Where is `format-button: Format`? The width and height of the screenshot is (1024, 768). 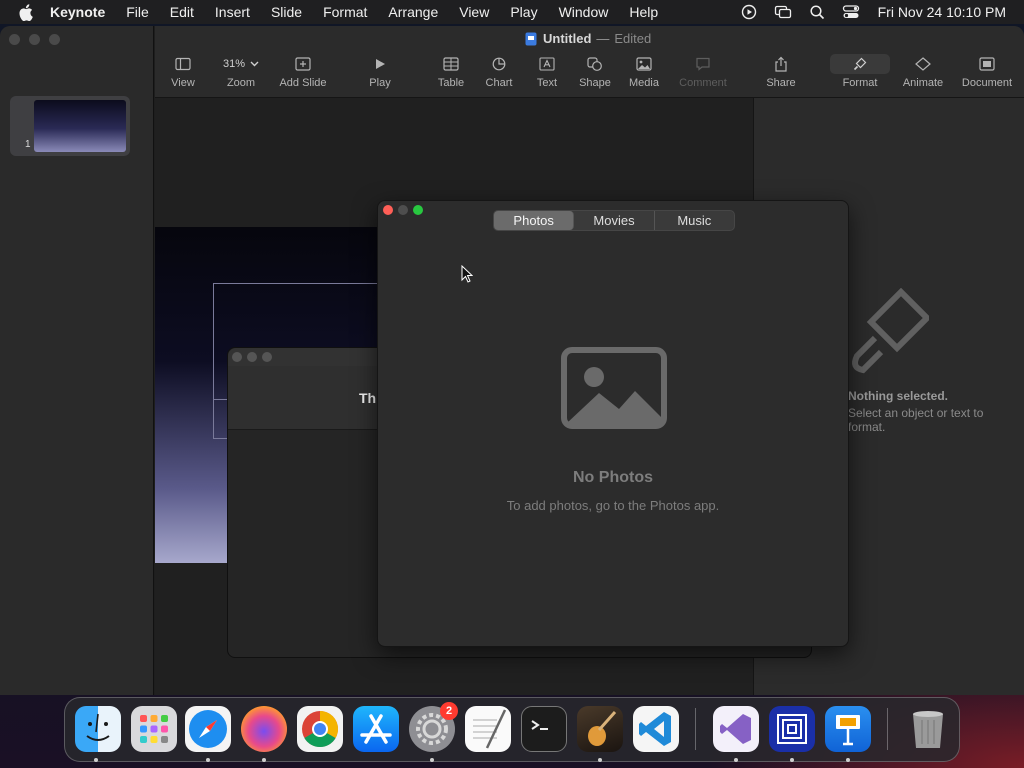
format-button: Format is located at coordinates (860, 74).